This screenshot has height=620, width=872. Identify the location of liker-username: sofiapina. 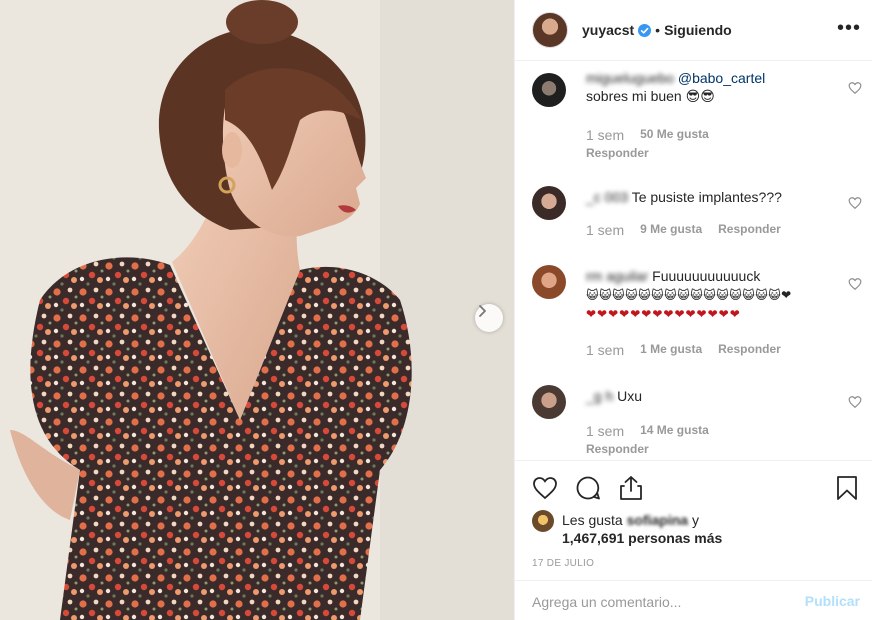
(657, 520).